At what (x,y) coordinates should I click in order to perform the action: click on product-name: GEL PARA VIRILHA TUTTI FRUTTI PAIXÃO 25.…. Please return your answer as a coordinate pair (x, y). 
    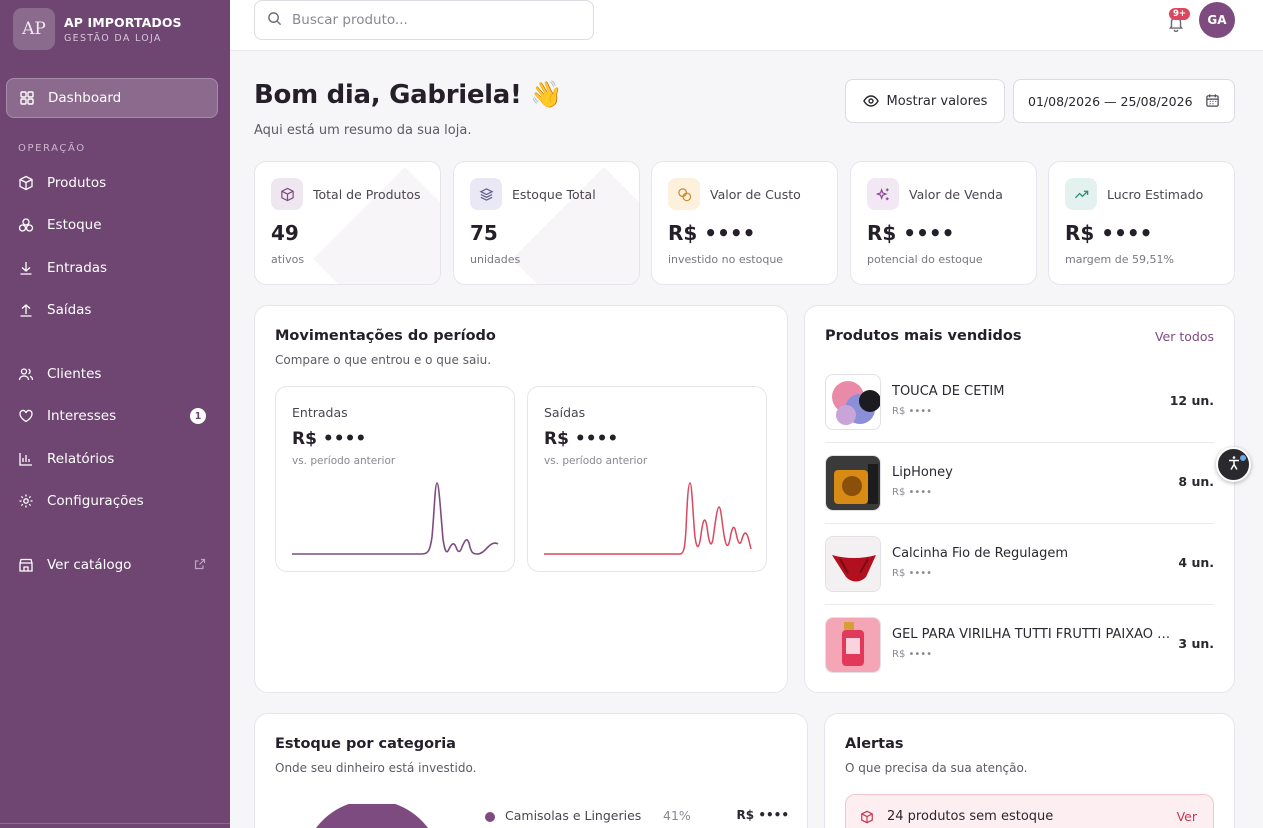
    Looking at the image, I should click on (1034, 634).